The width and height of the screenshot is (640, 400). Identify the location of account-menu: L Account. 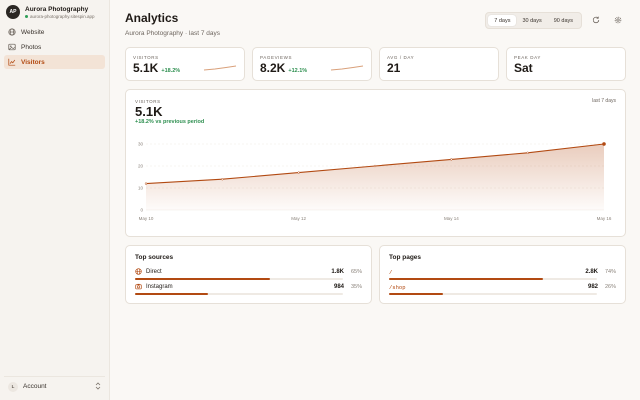
(54, 386).